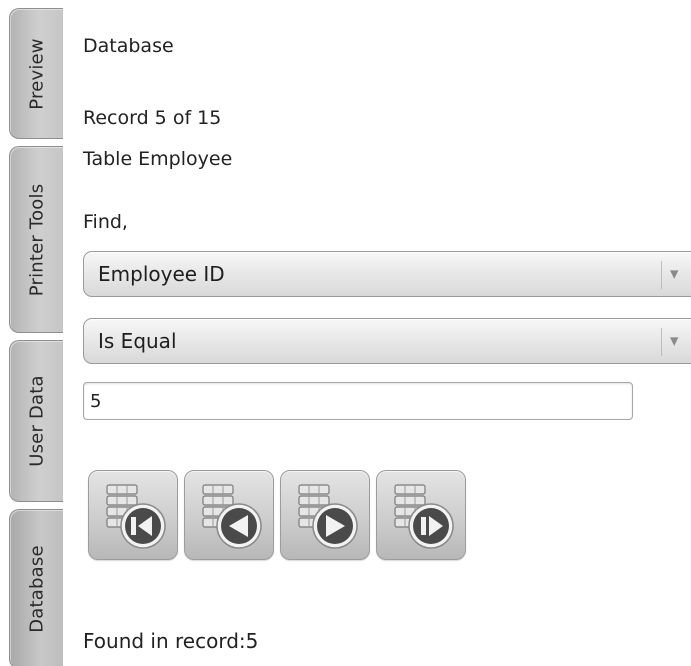 The image size is (691, 666). What do you see at coordinates (328, 516) in the screenshot?
I see `db-next-record-icon` at bounding box center [328, 516].